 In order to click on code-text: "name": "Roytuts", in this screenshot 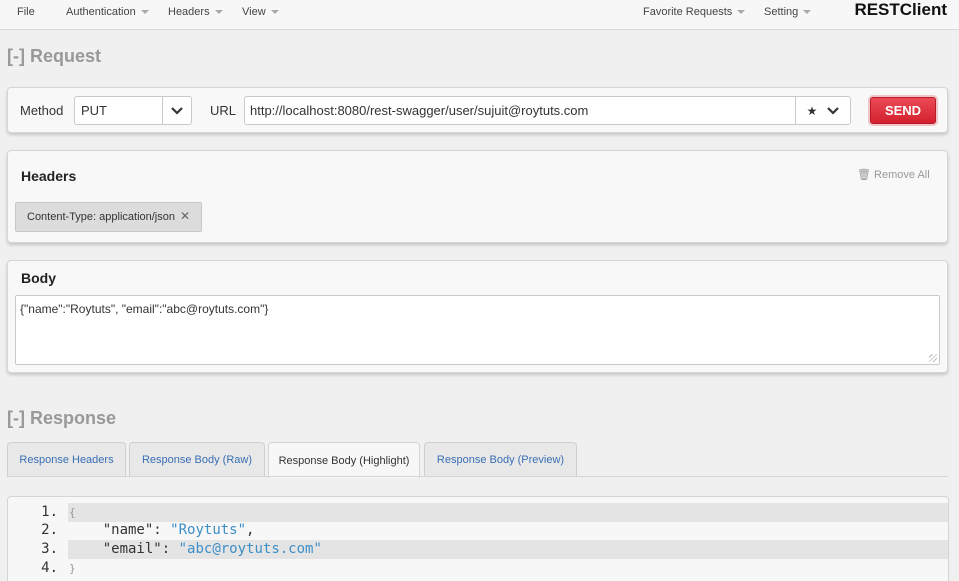, I will do `click(162, 530)`.